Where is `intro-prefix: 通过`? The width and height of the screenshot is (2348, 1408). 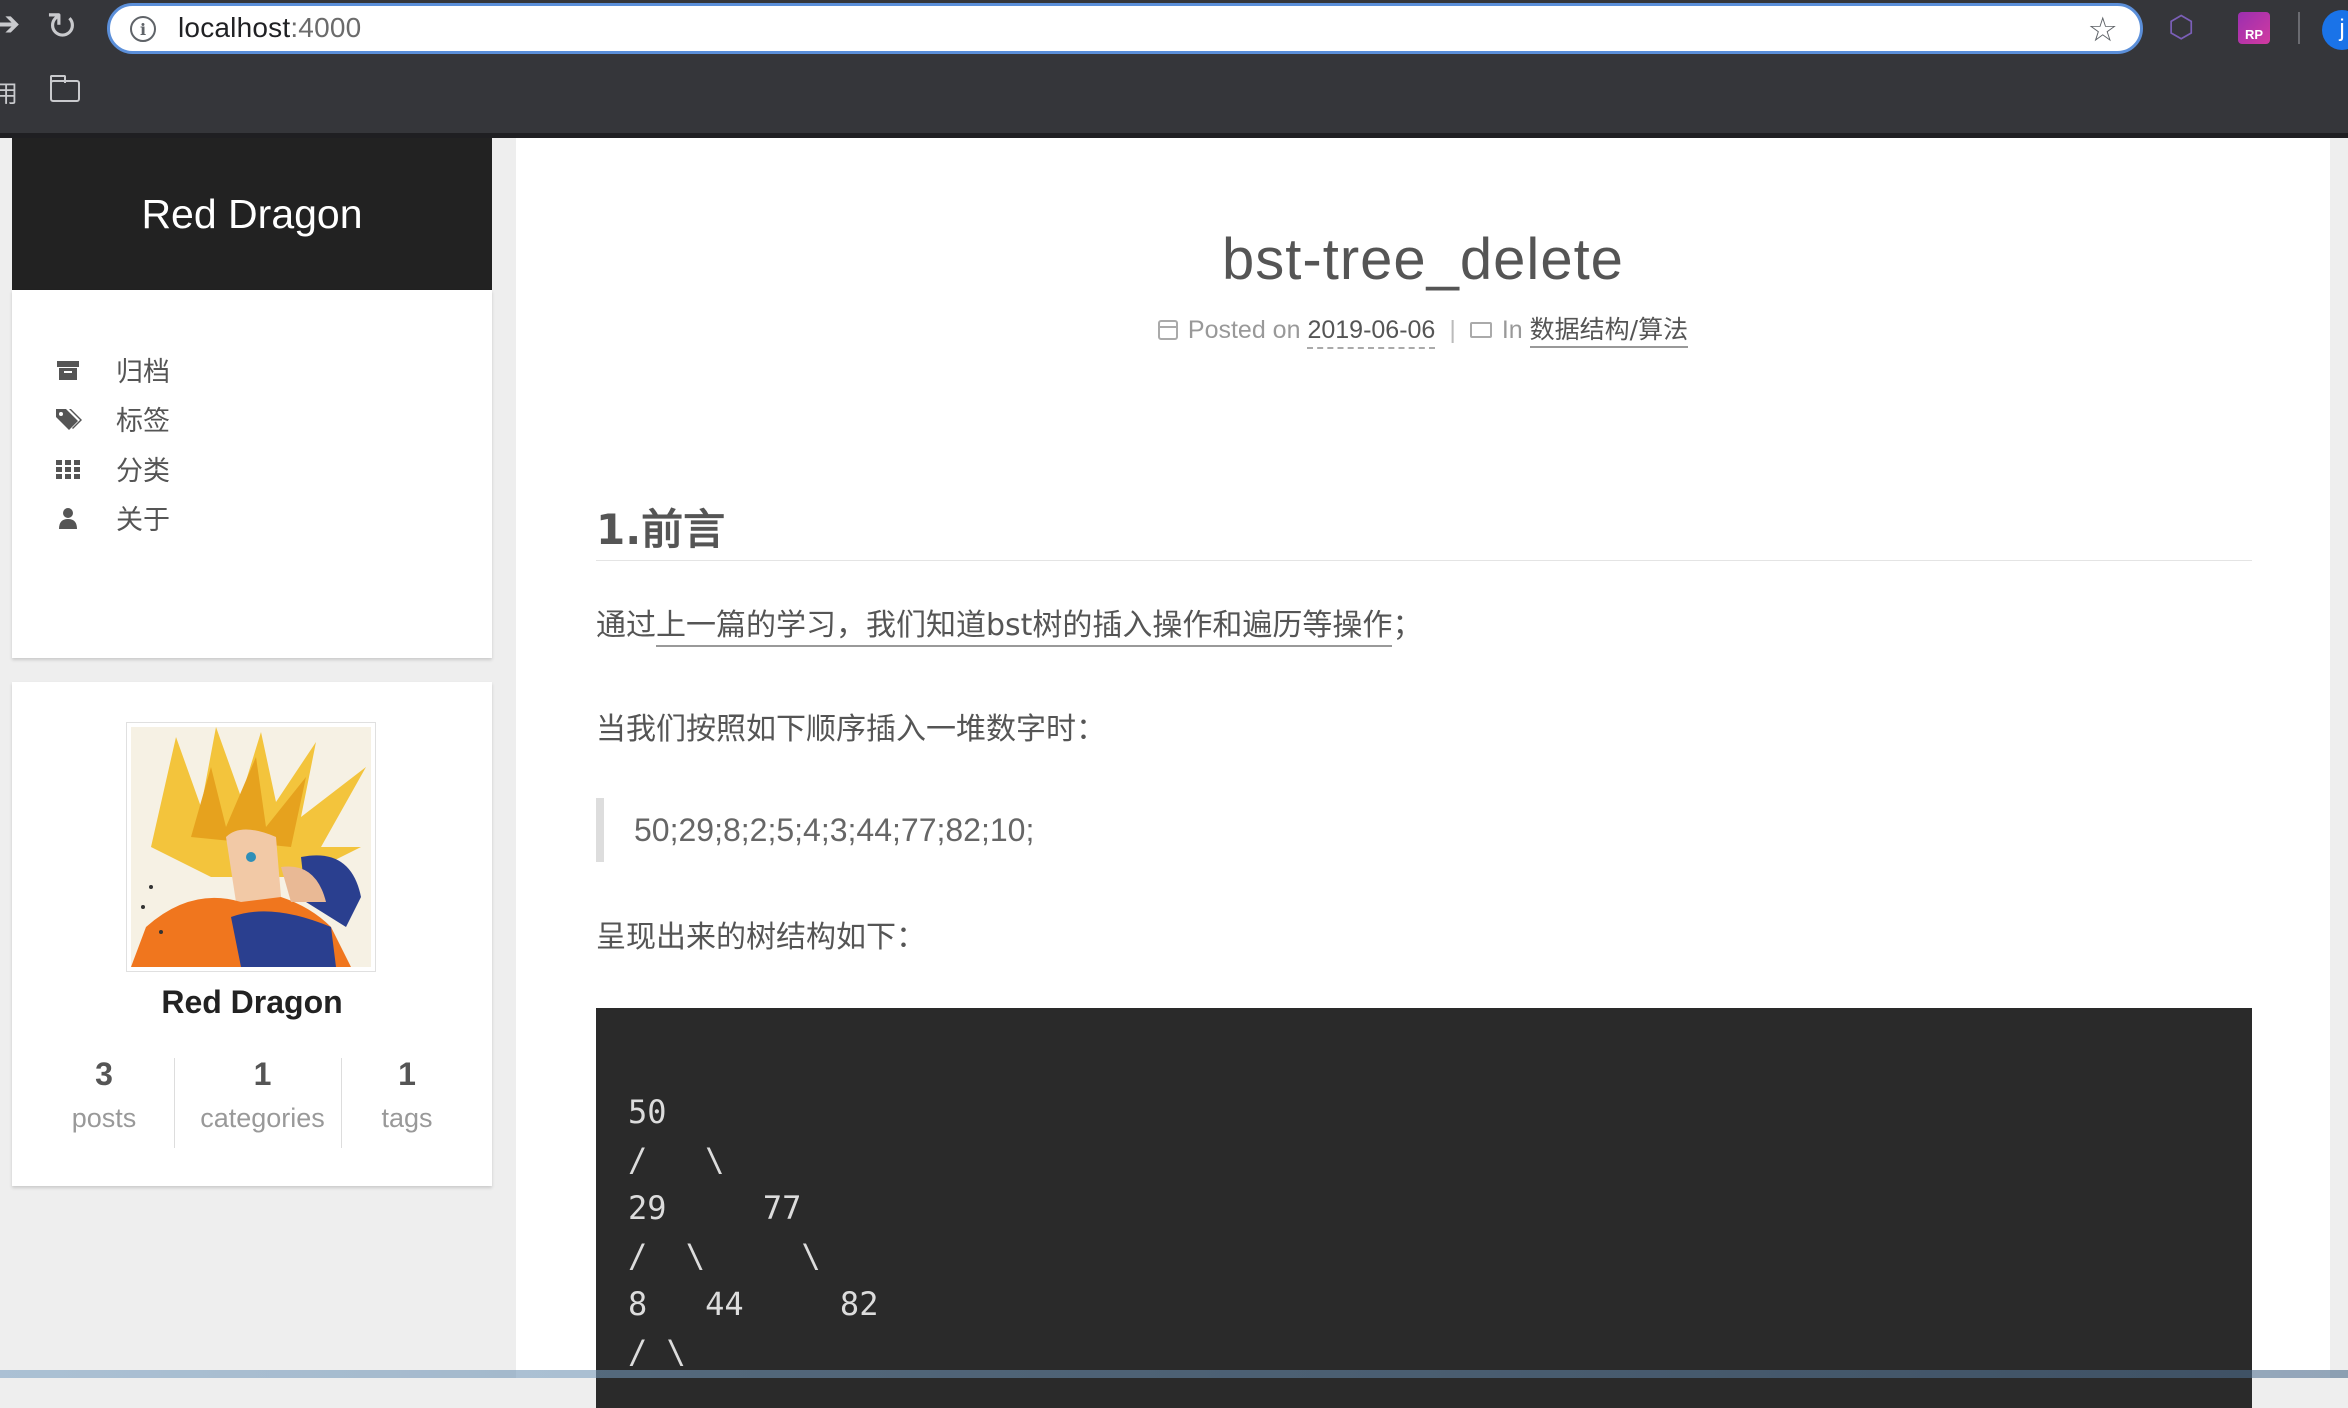 intro-prefix: 通过 is located at coordinates (626, 625).